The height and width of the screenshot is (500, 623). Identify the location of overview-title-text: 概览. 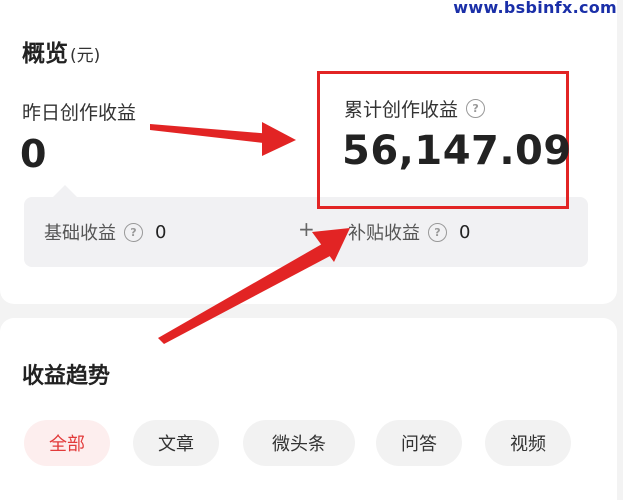
(45, 54).